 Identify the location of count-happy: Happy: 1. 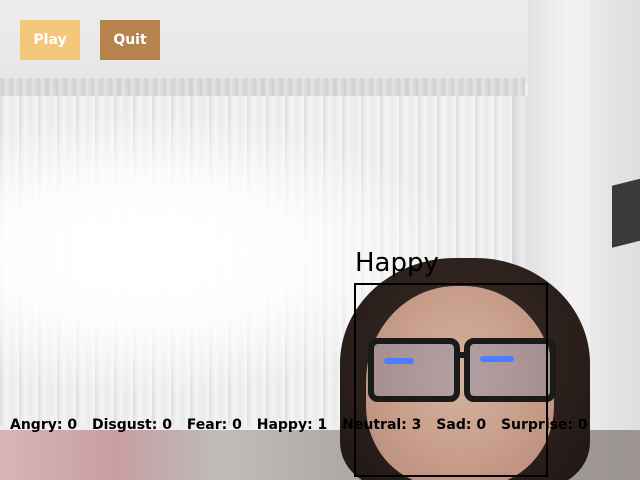
(292, 425).